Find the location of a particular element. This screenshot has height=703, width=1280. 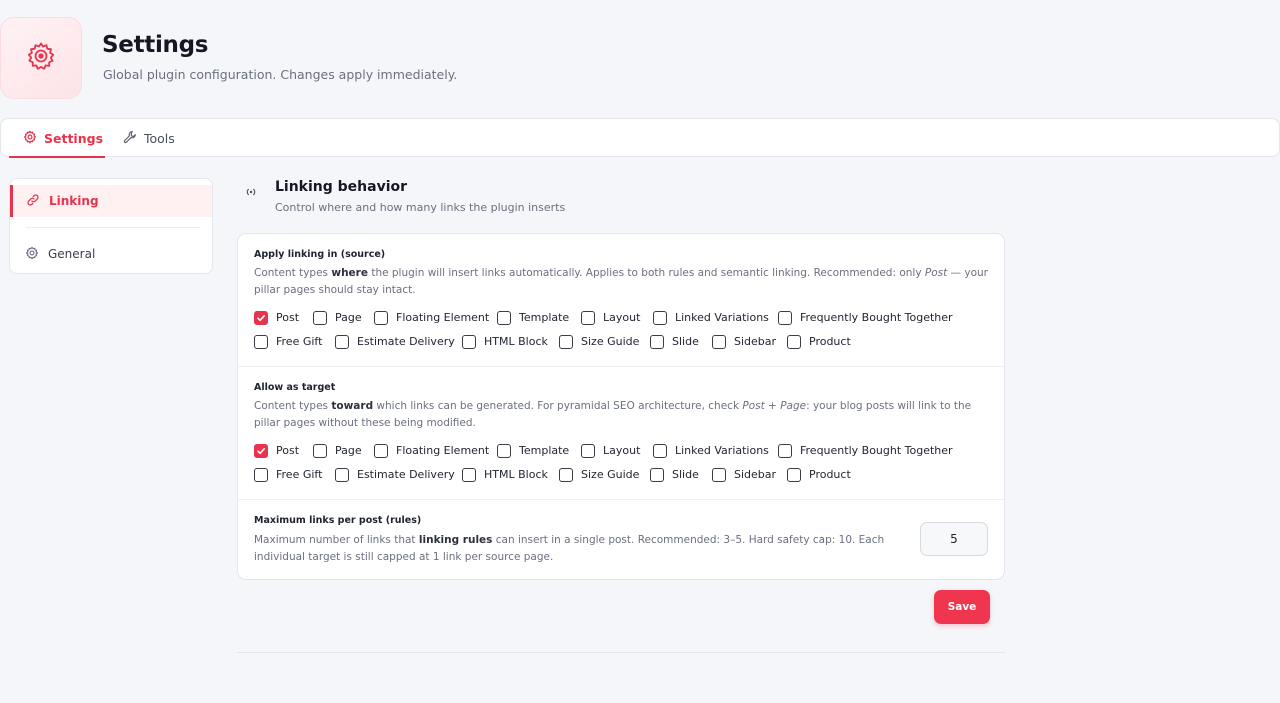

page-title: Settings is located at coordinates (155, 45).